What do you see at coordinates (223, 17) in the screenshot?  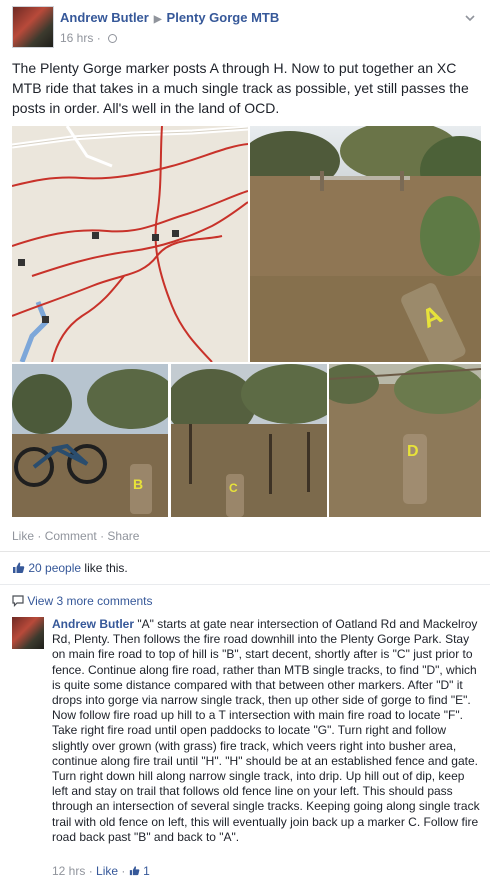 I see `group-name-link: Plenty Gorge MTB` at bounding box center [223, 17].